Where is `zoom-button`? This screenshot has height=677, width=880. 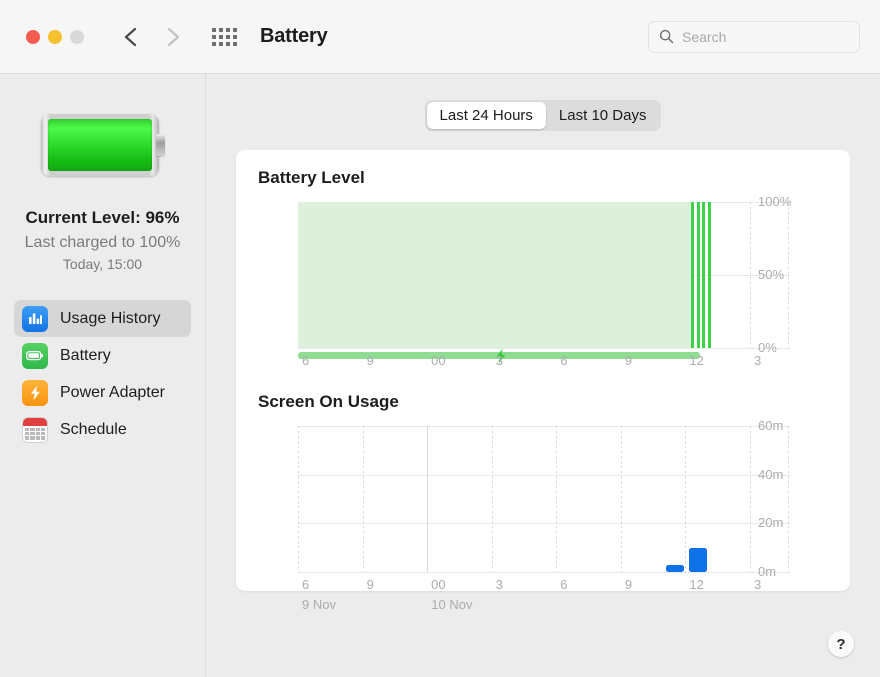
zoom-button is located at coordinates (77, 36).